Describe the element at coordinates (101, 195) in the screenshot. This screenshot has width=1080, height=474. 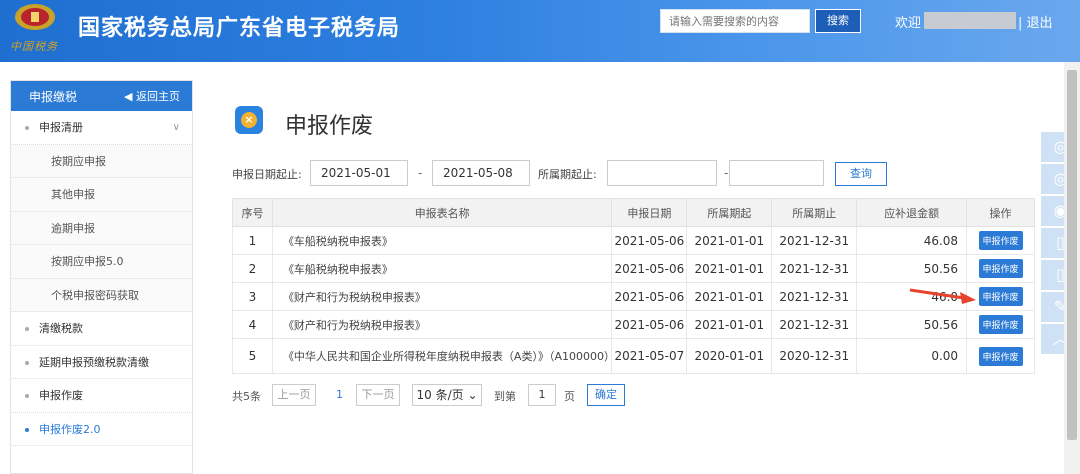
I see `sidebar-item-other-declare: 其他申报` at that location.